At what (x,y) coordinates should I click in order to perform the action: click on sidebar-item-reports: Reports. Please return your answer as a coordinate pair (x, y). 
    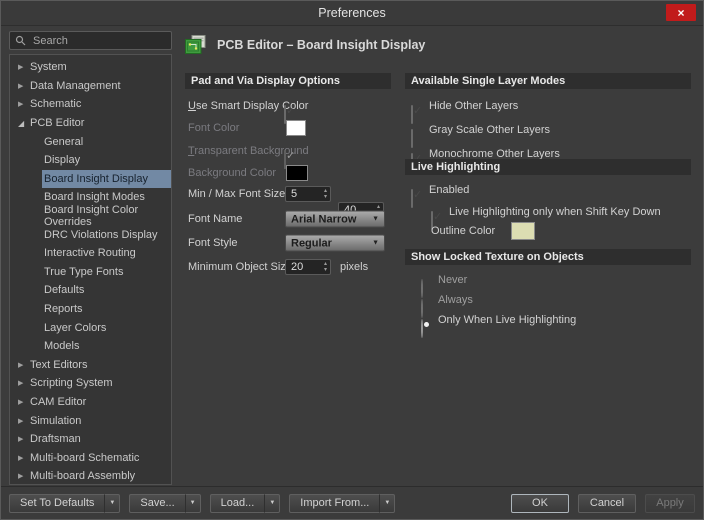
    Looking at the image, I should click on (106, 309).